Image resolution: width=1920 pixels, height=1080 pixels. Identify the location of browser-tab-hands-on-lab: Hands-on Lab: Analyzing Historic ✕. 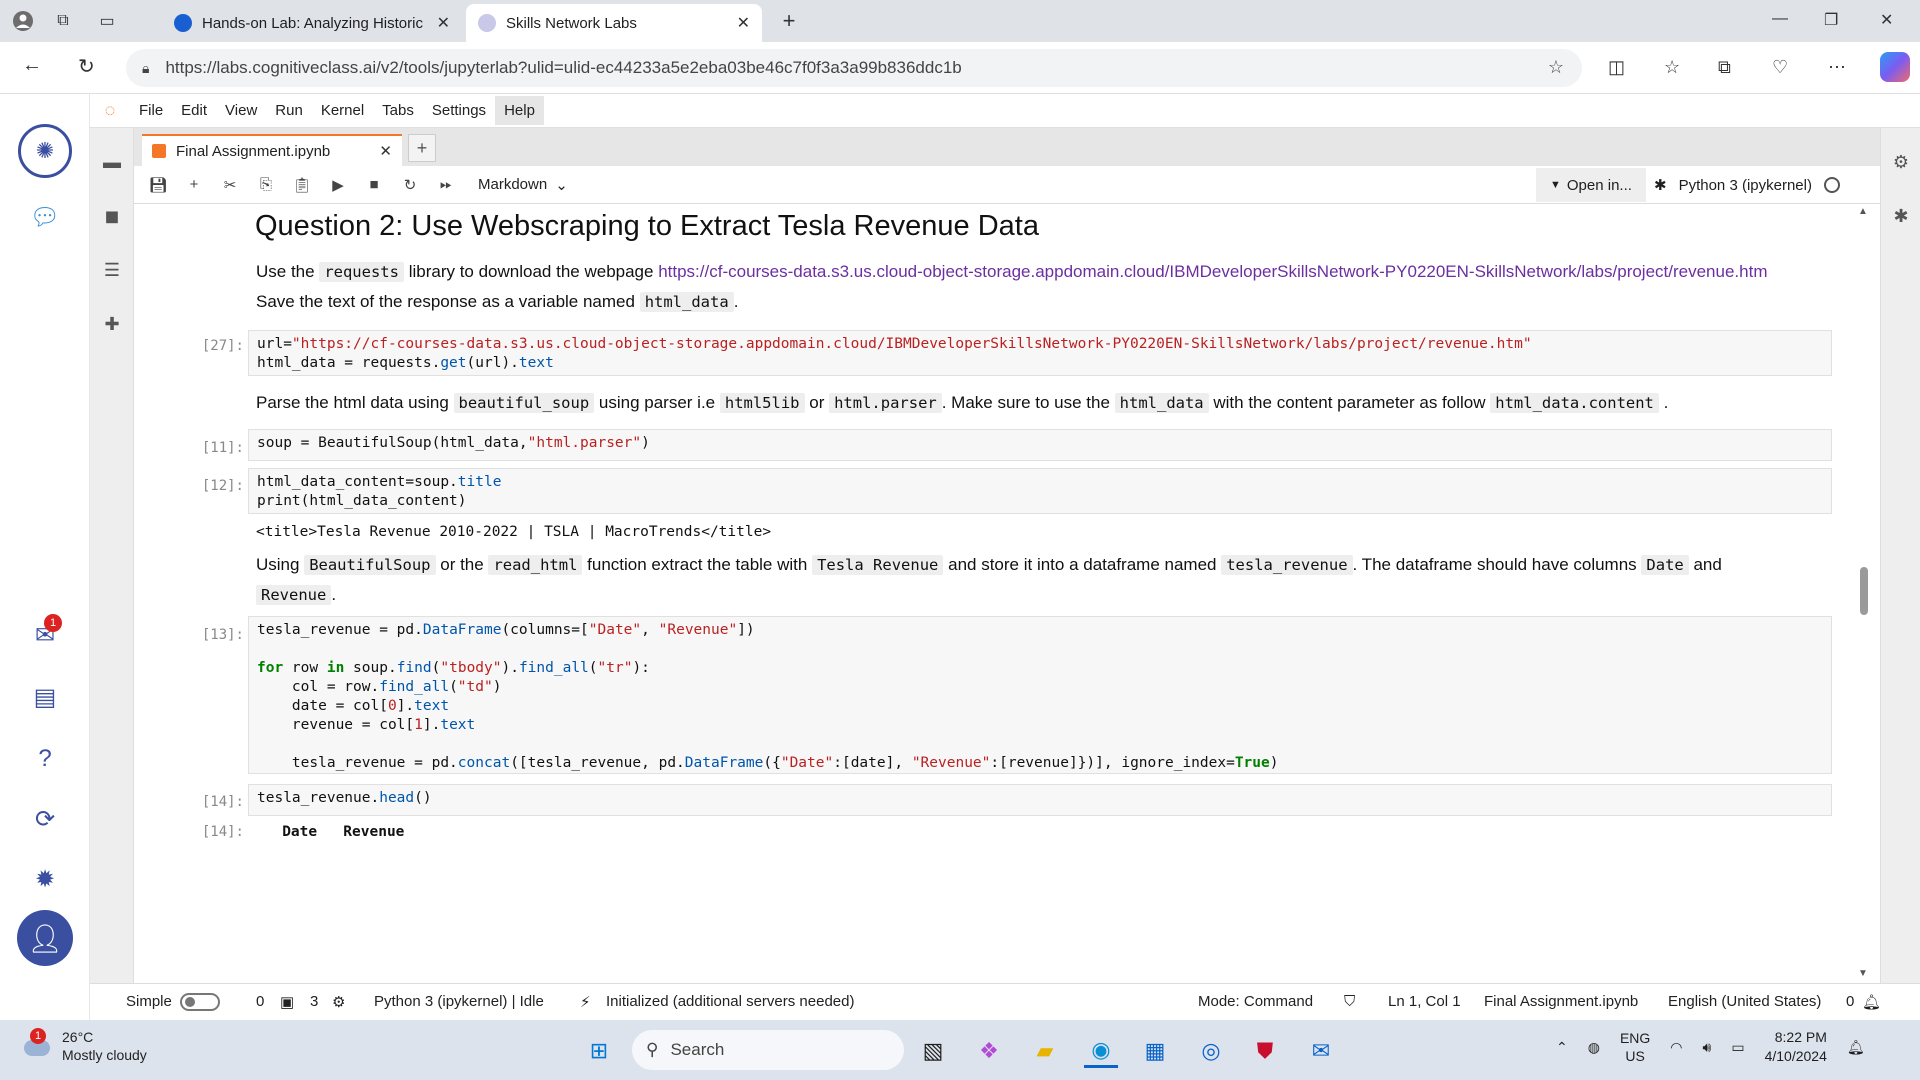
(312, 23).